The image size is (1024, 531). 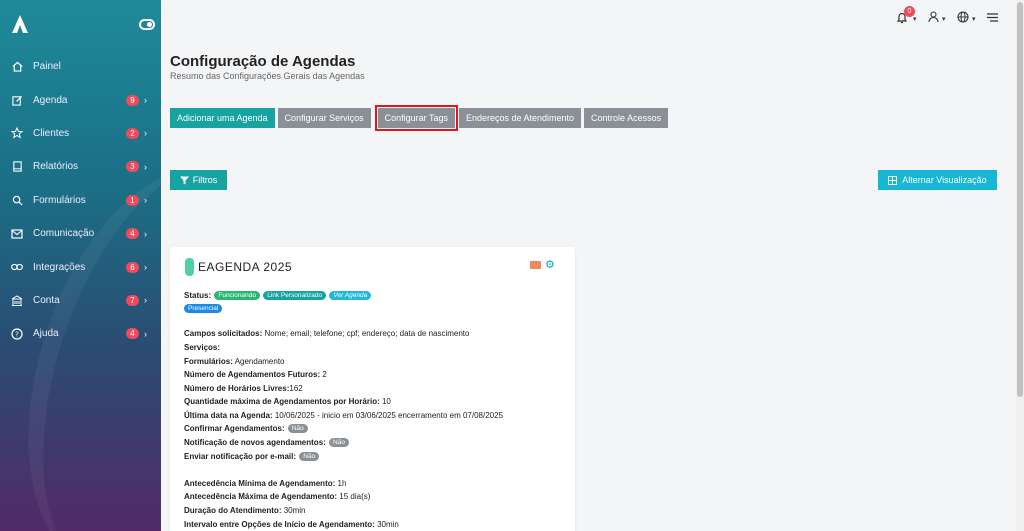 What do you see at coordinates (323, 374) in the screenshot?
I see `detail-value: 2` at bounding box center [323, 374].